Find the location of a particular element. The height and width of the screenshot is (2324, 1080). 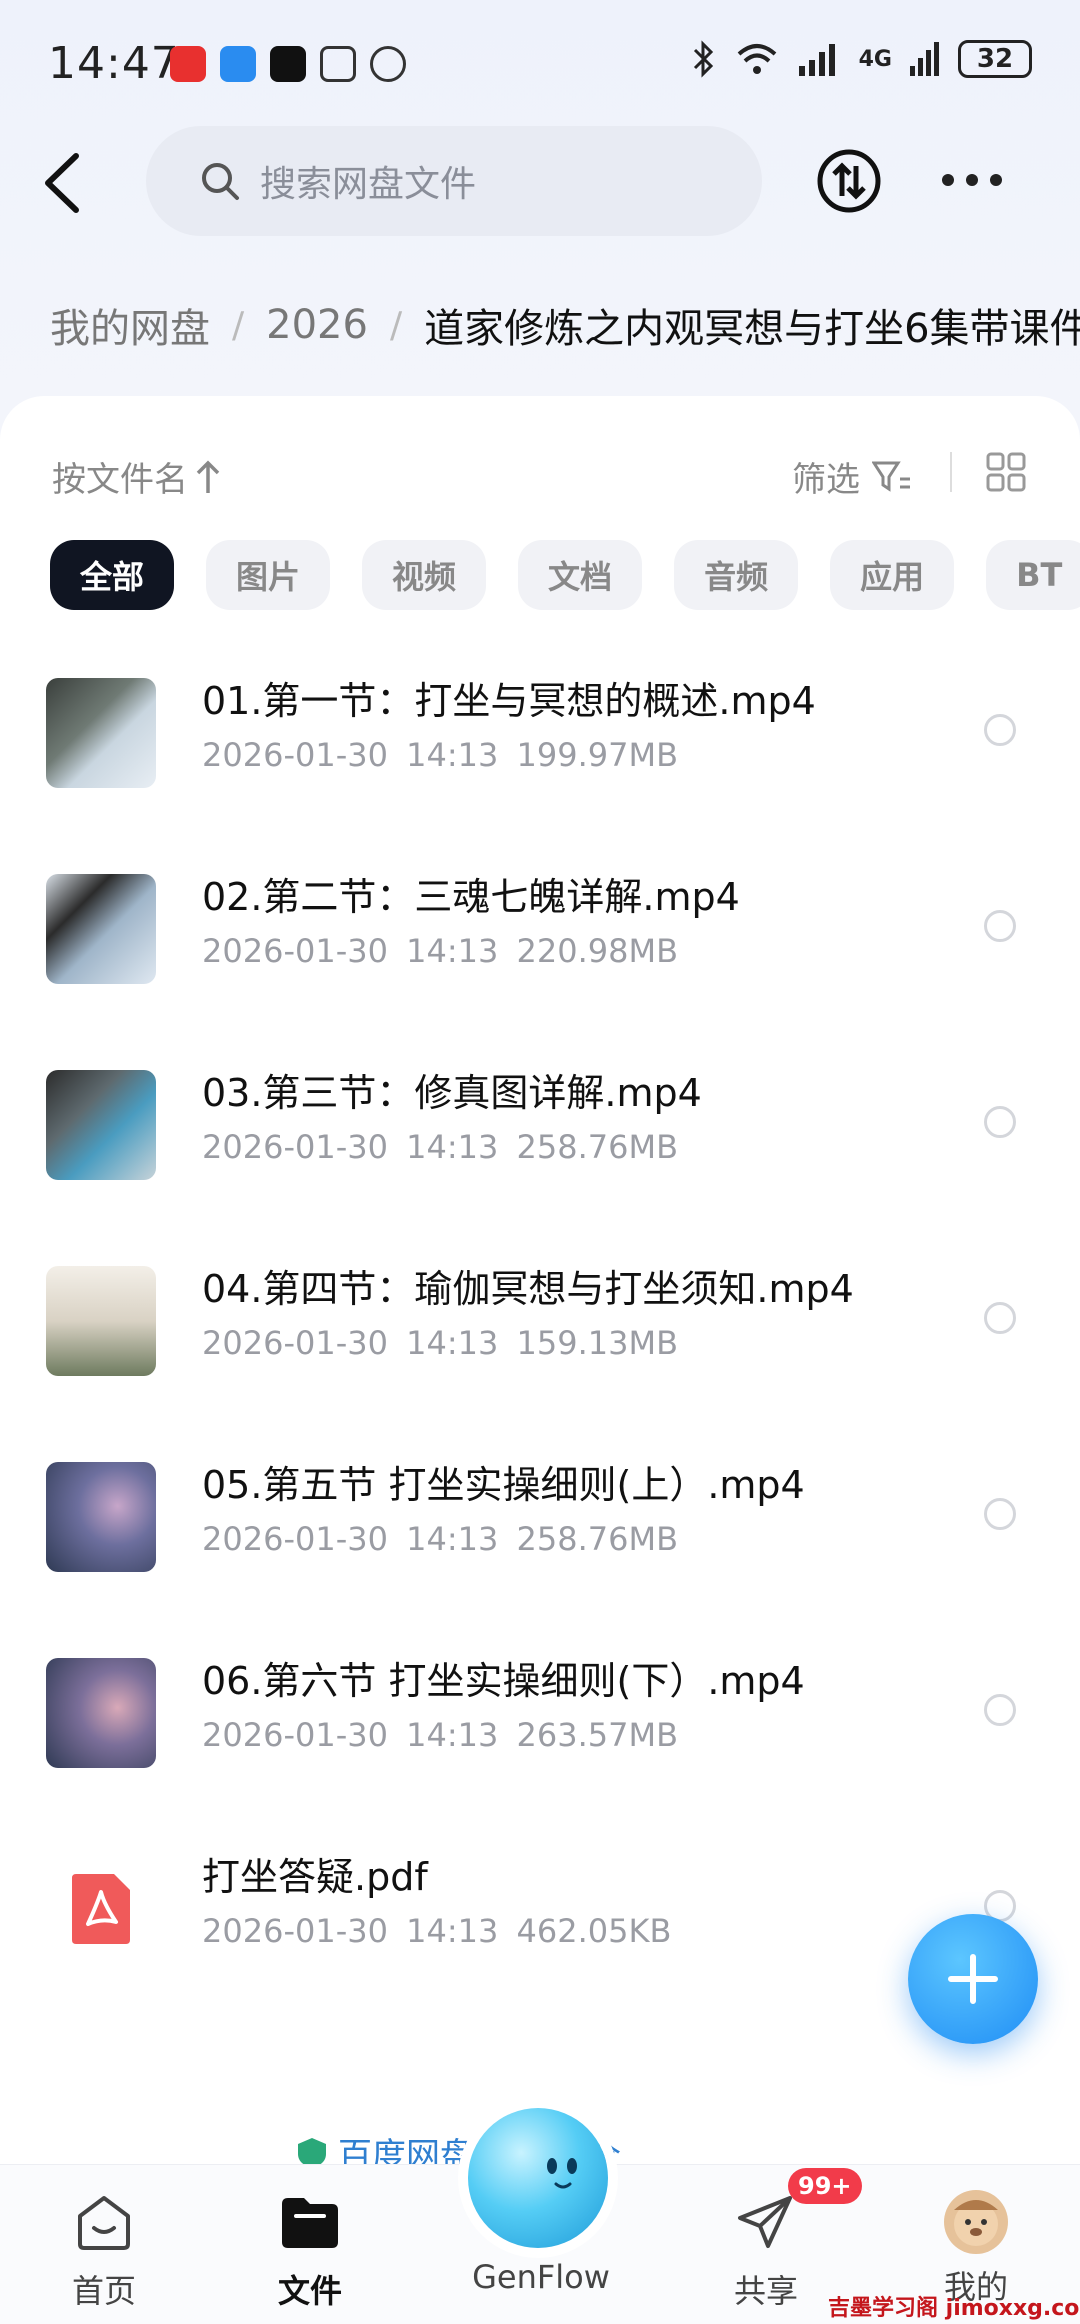

watermark-text: 吉墨学习阁 jimoxxg.com is located at coordinates (954, 2308).